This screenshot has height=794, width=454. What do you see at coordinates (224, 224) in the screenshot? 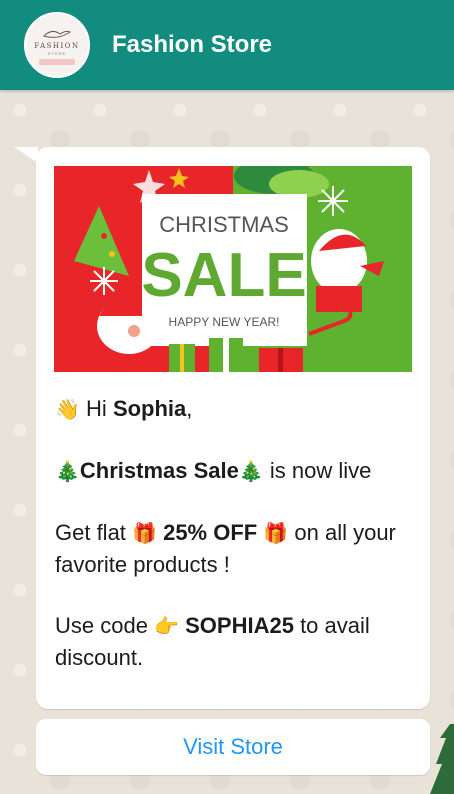
I see `banner-line1: CHRISTMAS` at bounding box center [224, 224].